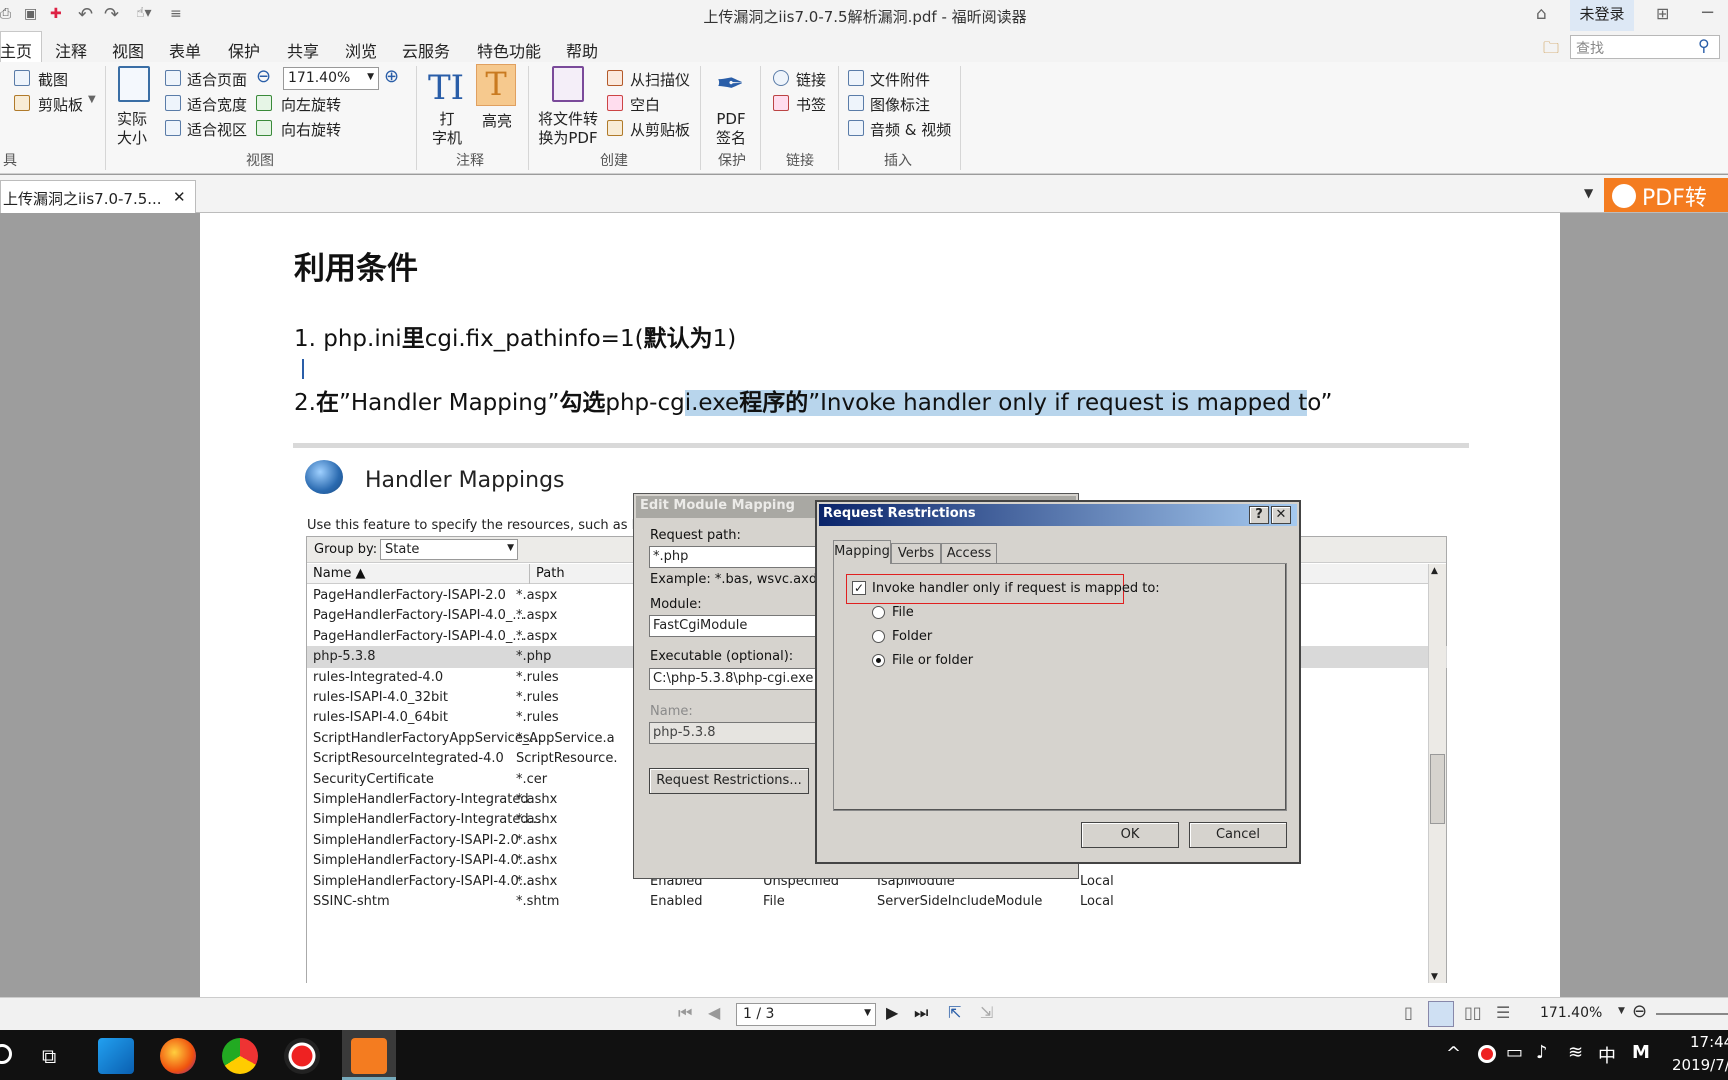  I want to click on audio-video-button: 音频 & 视频, so click(910, 129).